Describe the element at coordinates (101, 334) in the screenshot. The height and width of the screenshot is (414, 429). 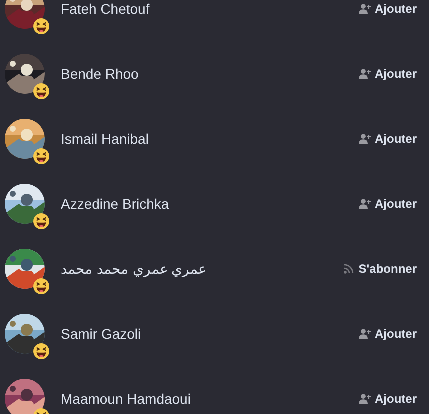
I see `person-name: Samir Gazoli` at that location.